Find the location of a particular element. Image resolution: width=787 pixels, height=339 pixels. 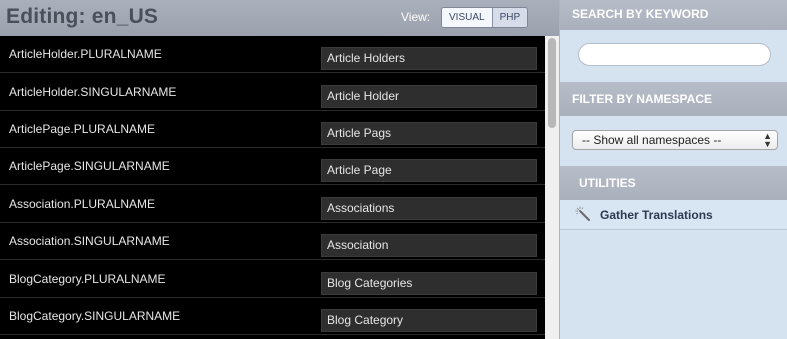

table-row: BlogCategory.PLURALNAME Blog Categories is located at coordinates (272, 279).